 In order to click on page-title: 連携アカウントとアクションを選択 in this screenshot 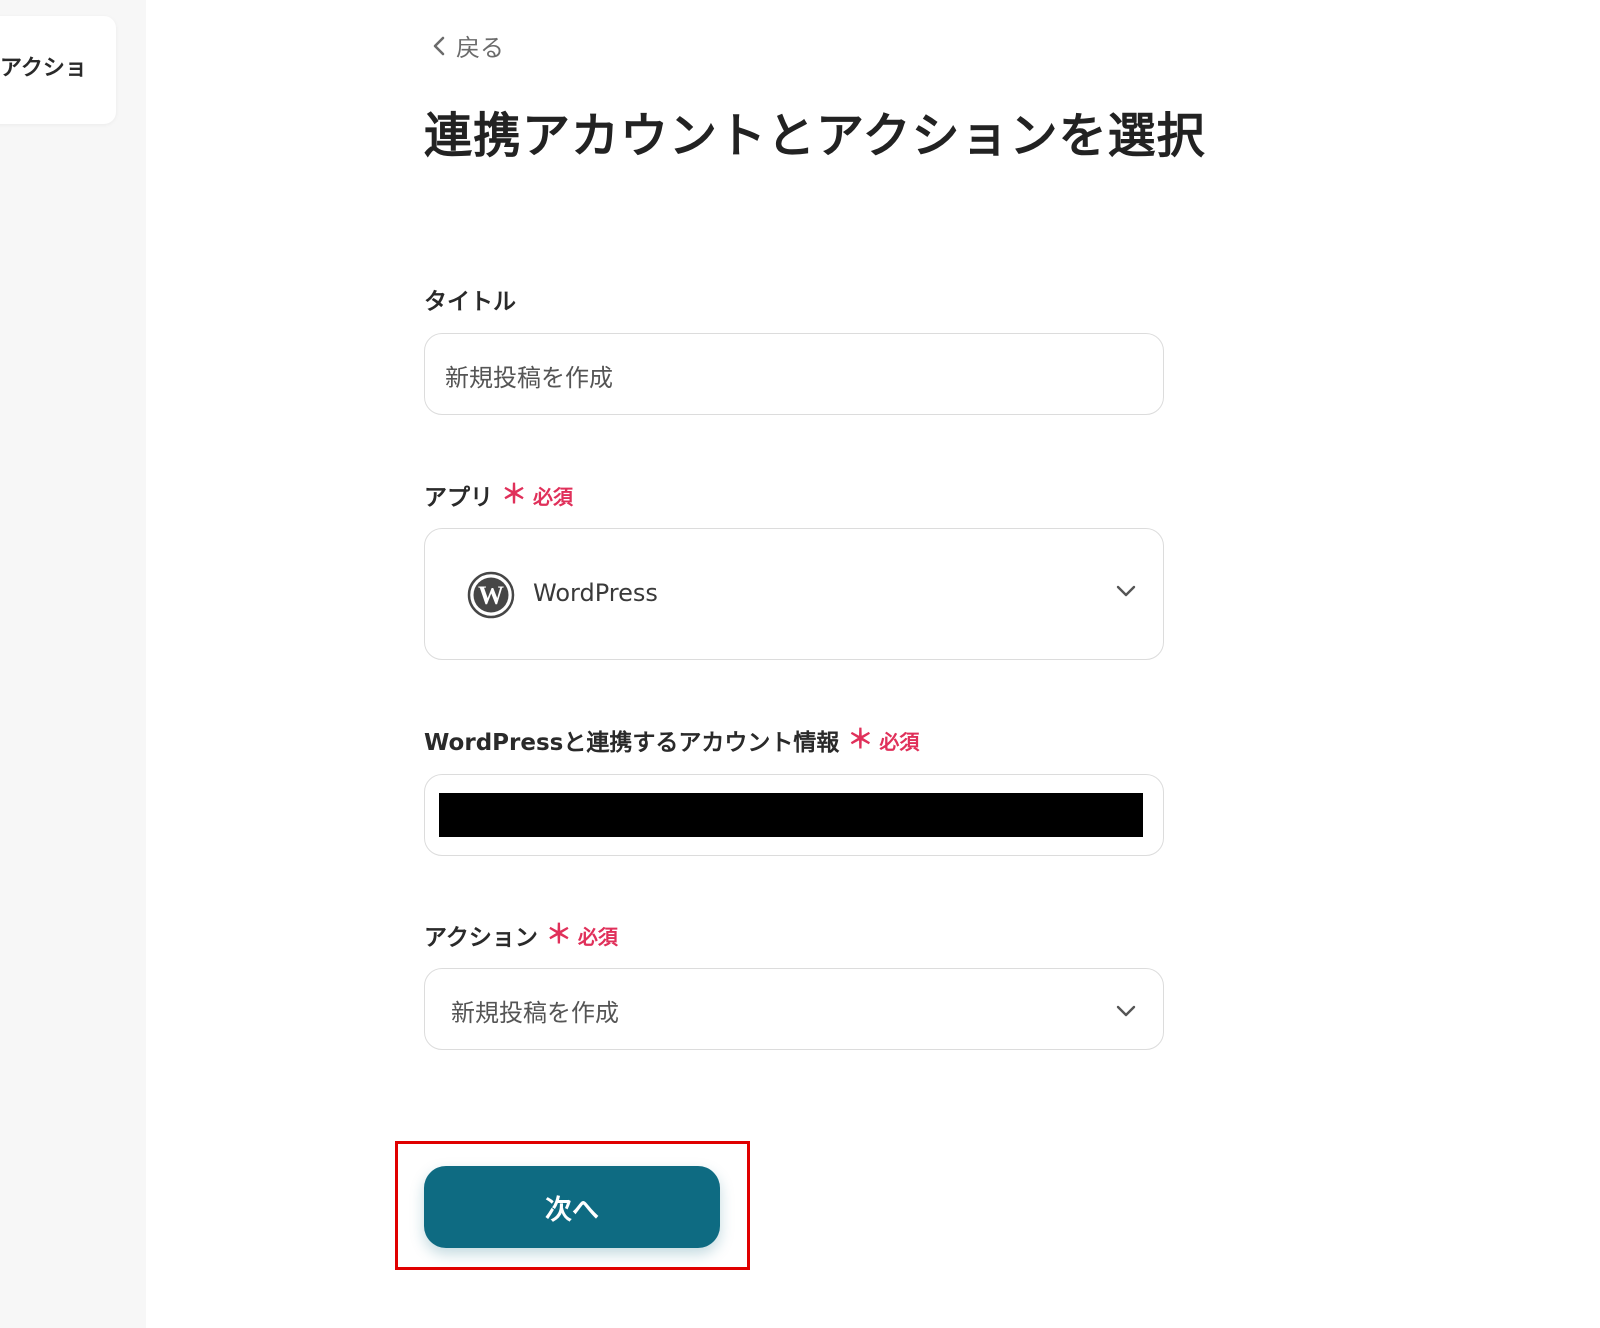, I will do `click(815, 136)`.